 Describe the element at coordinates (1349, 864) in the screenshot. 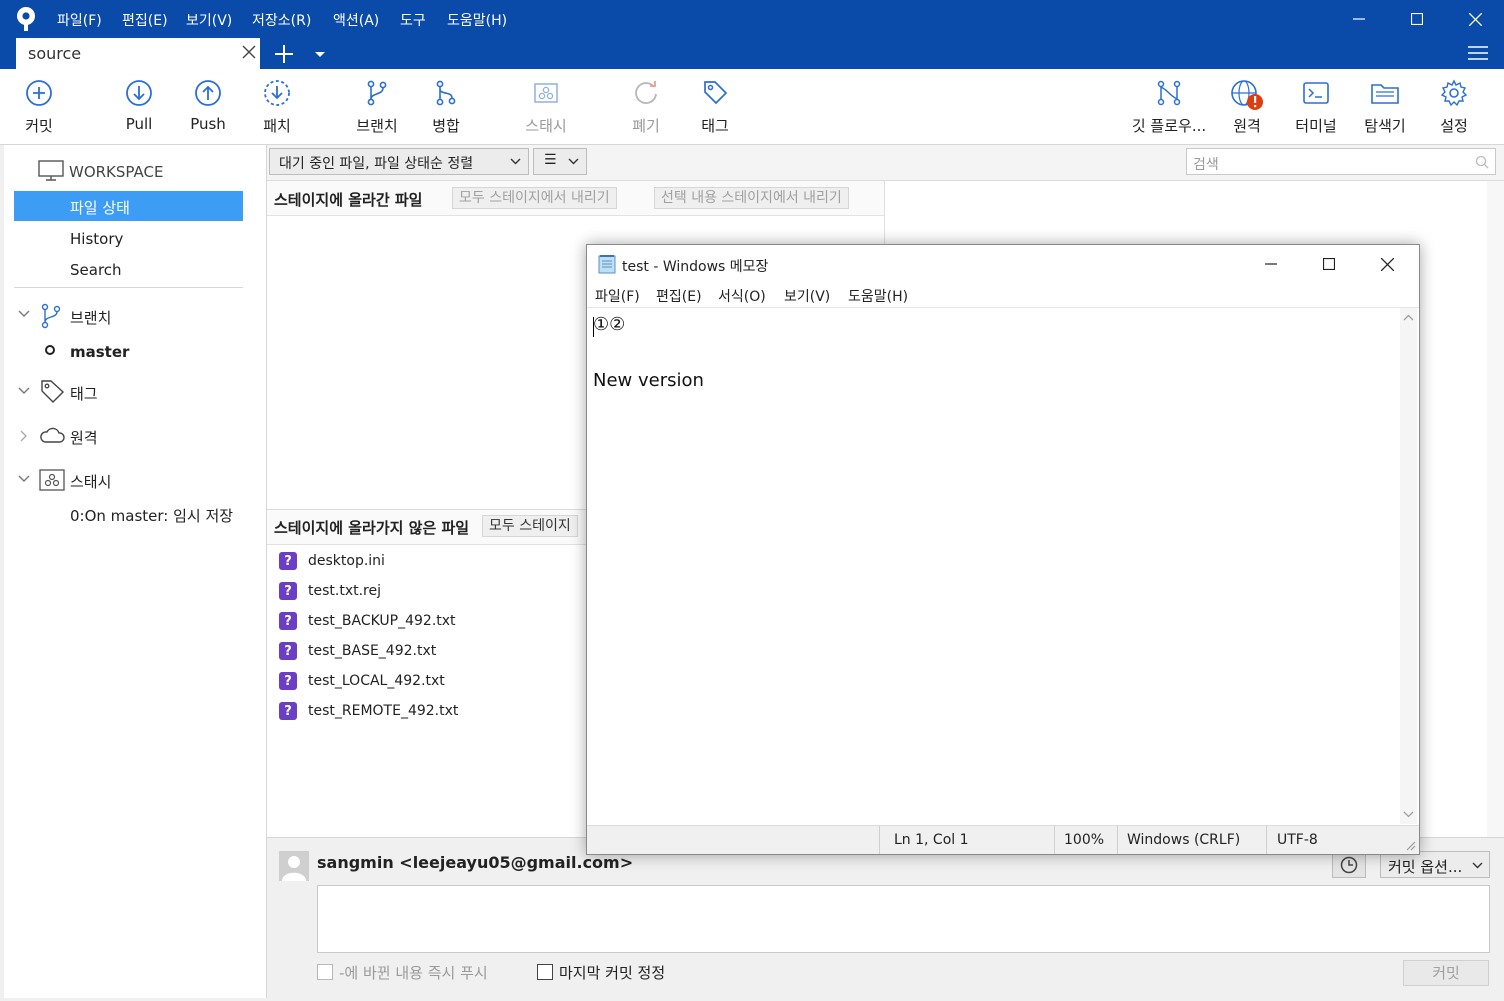

I see `commit-history-button` at that location.